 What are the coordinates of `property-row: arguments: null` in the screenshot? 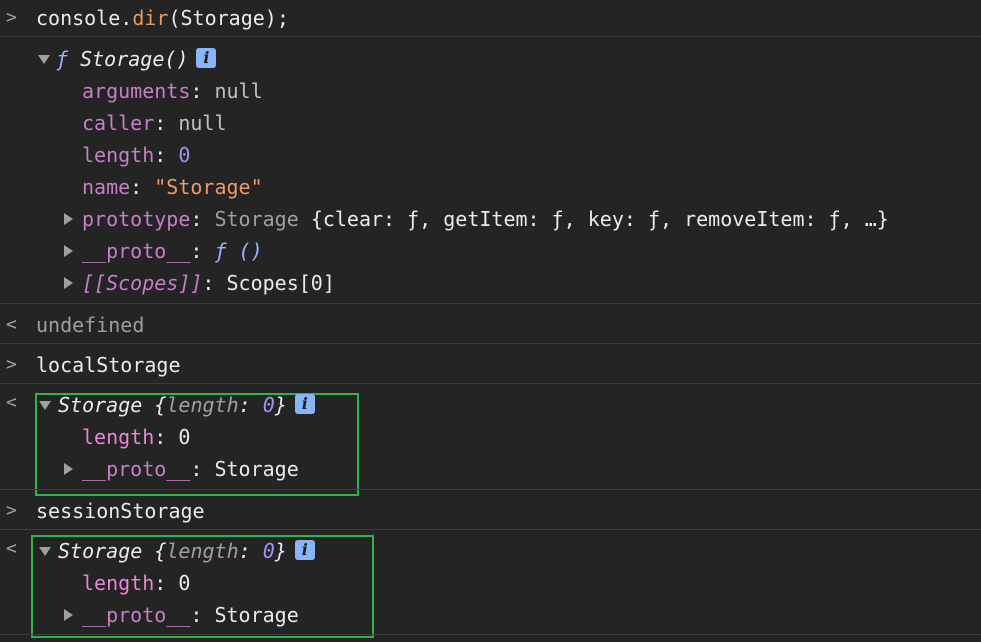 It's located at (172, 91).